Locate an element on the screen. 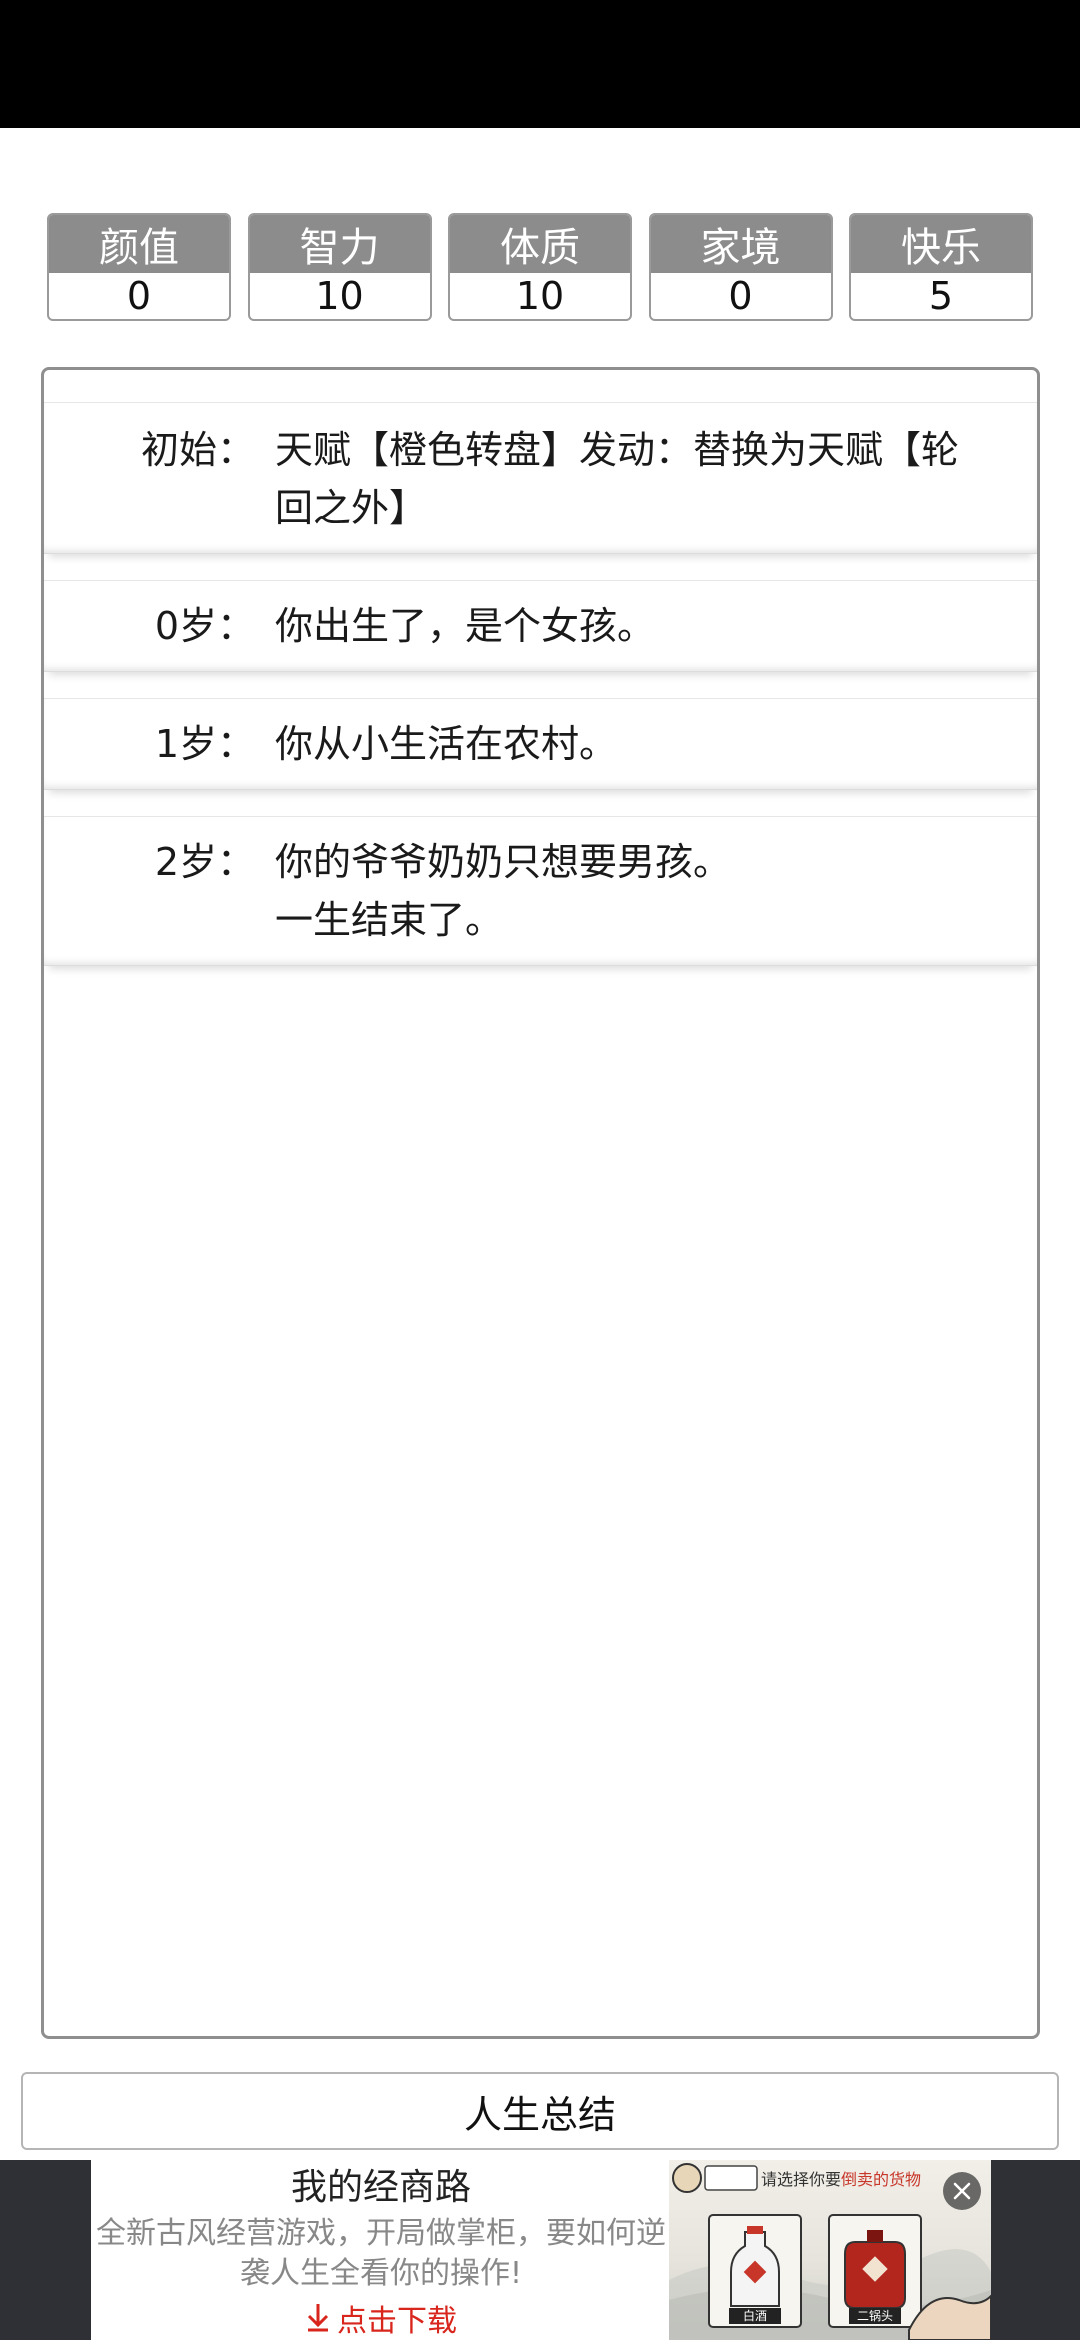  stat-value: 5 is located at coordinates (941, 296).